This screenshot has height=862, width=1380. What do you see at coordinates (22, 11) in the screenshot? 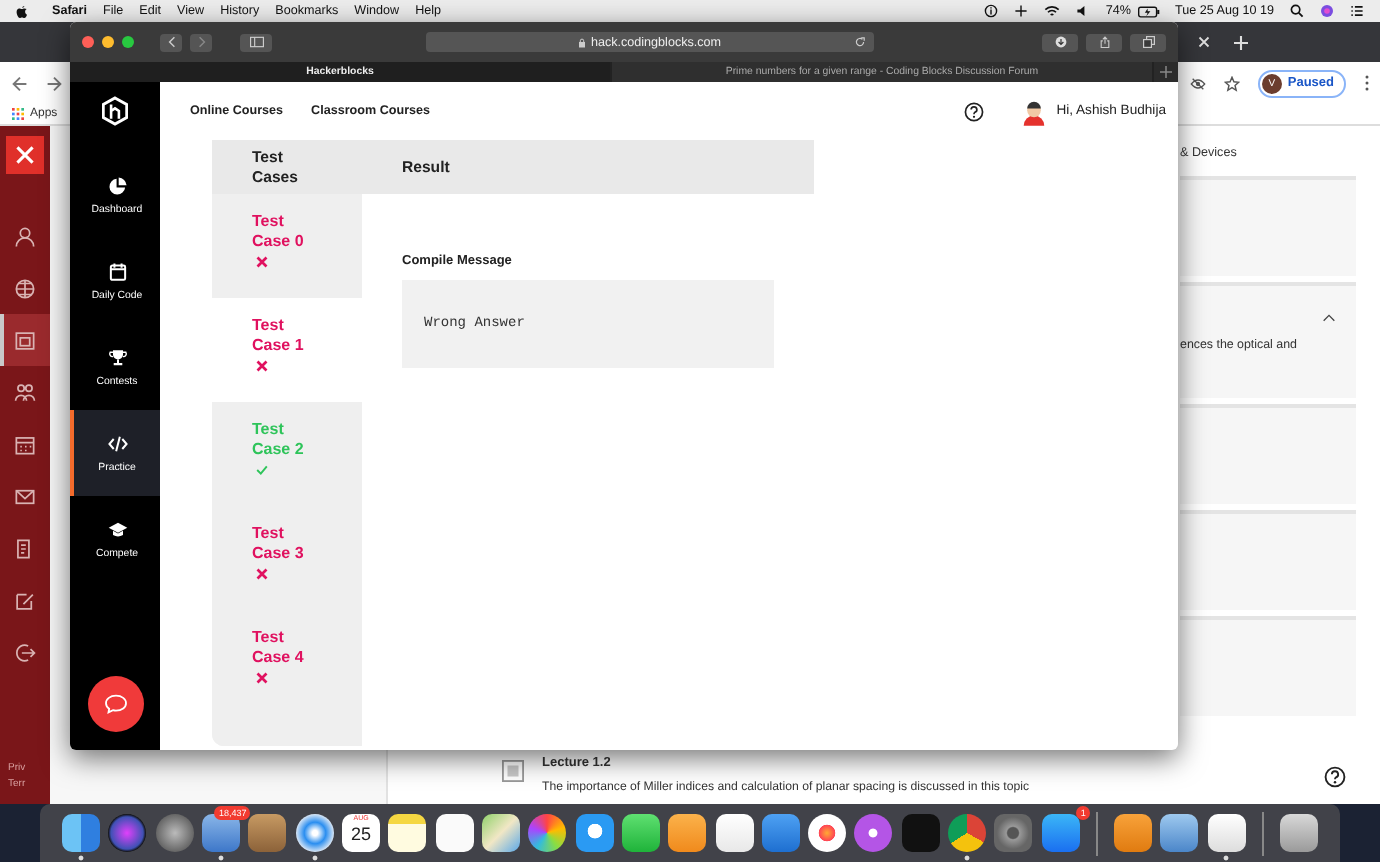
I see `apple-logo-icon` at bounding box center [22, 11].